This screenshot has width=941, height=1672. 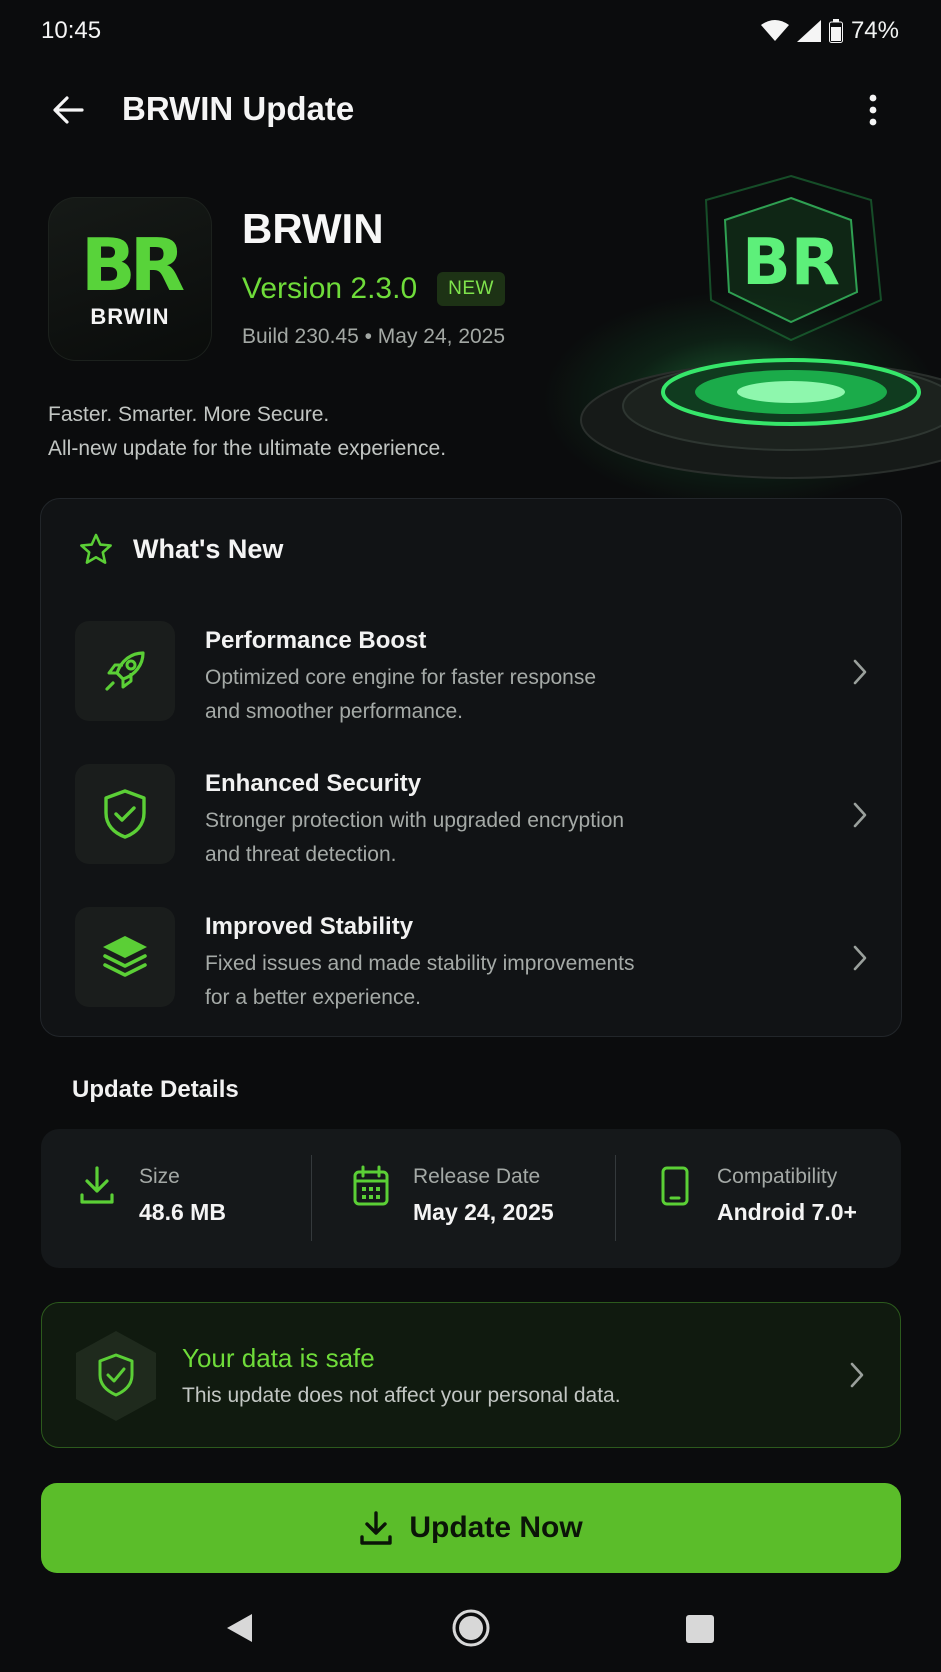 I want to click on app-icon: BR BRWIN, so click(x=130, y=279).